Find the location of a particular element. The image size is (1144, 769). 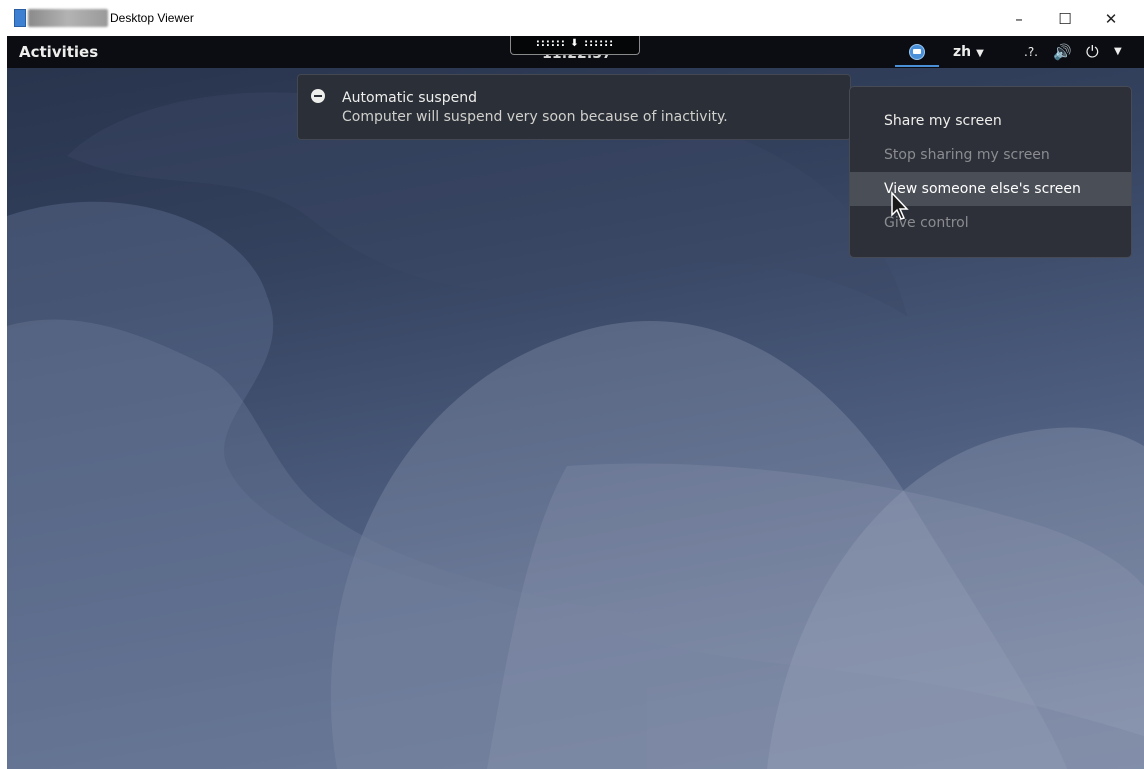

language-label: zh is located at coordinates (962, 52).